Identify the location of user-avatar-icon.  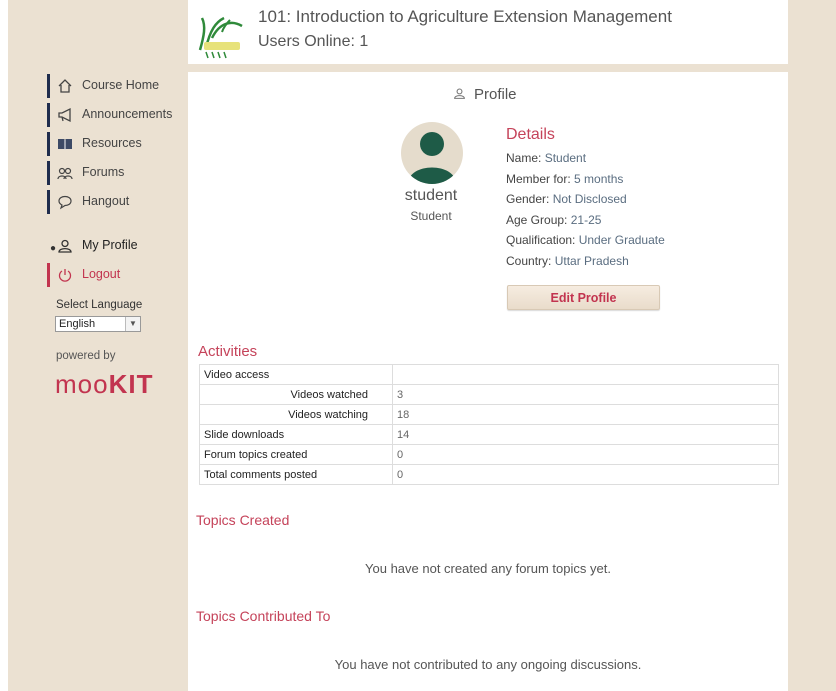
(432, 158).